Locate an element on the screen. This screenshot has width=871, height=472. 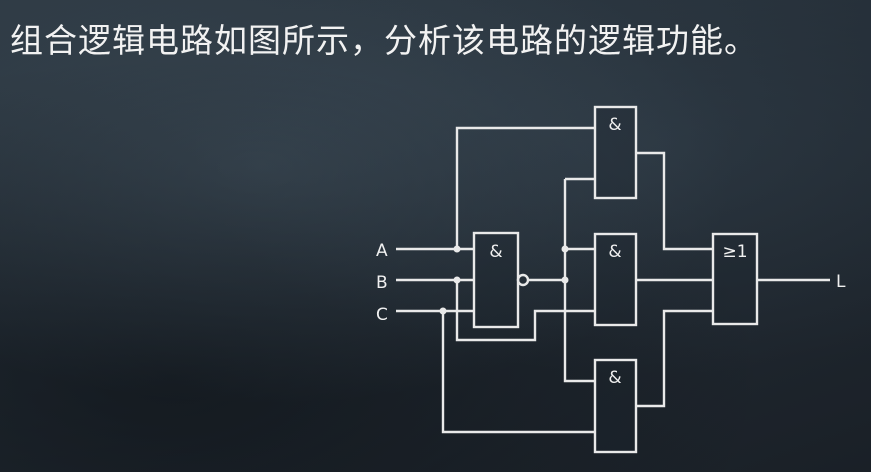
and-gate-top-symbol: & is located at coordinates (614, 125).